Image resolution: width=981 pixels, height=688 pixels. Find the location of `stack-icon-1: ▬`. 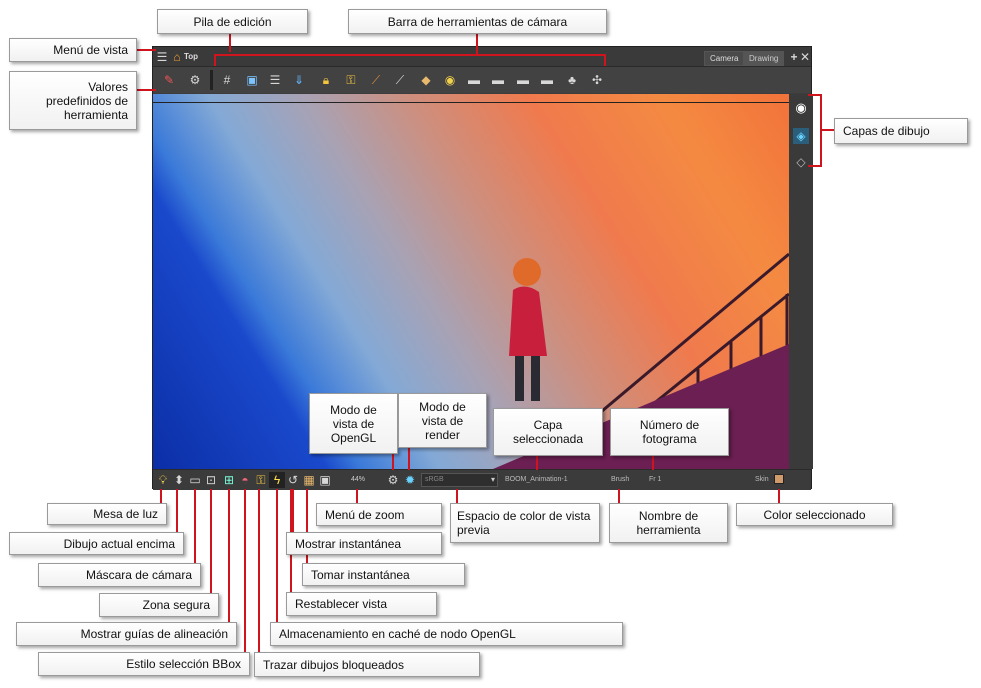

stack-icon-1: ▬ is located at coordinates (474, 80).